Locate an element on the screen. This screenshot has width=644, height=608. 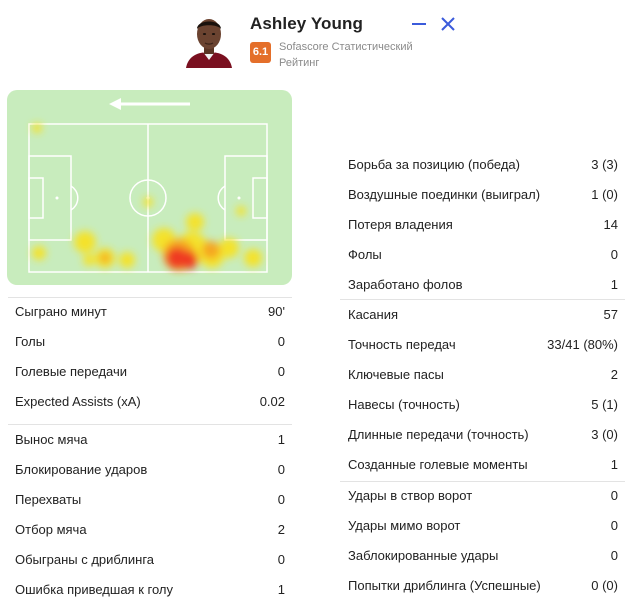
stat-label: Точность передач is located at coordinates (402, 344).